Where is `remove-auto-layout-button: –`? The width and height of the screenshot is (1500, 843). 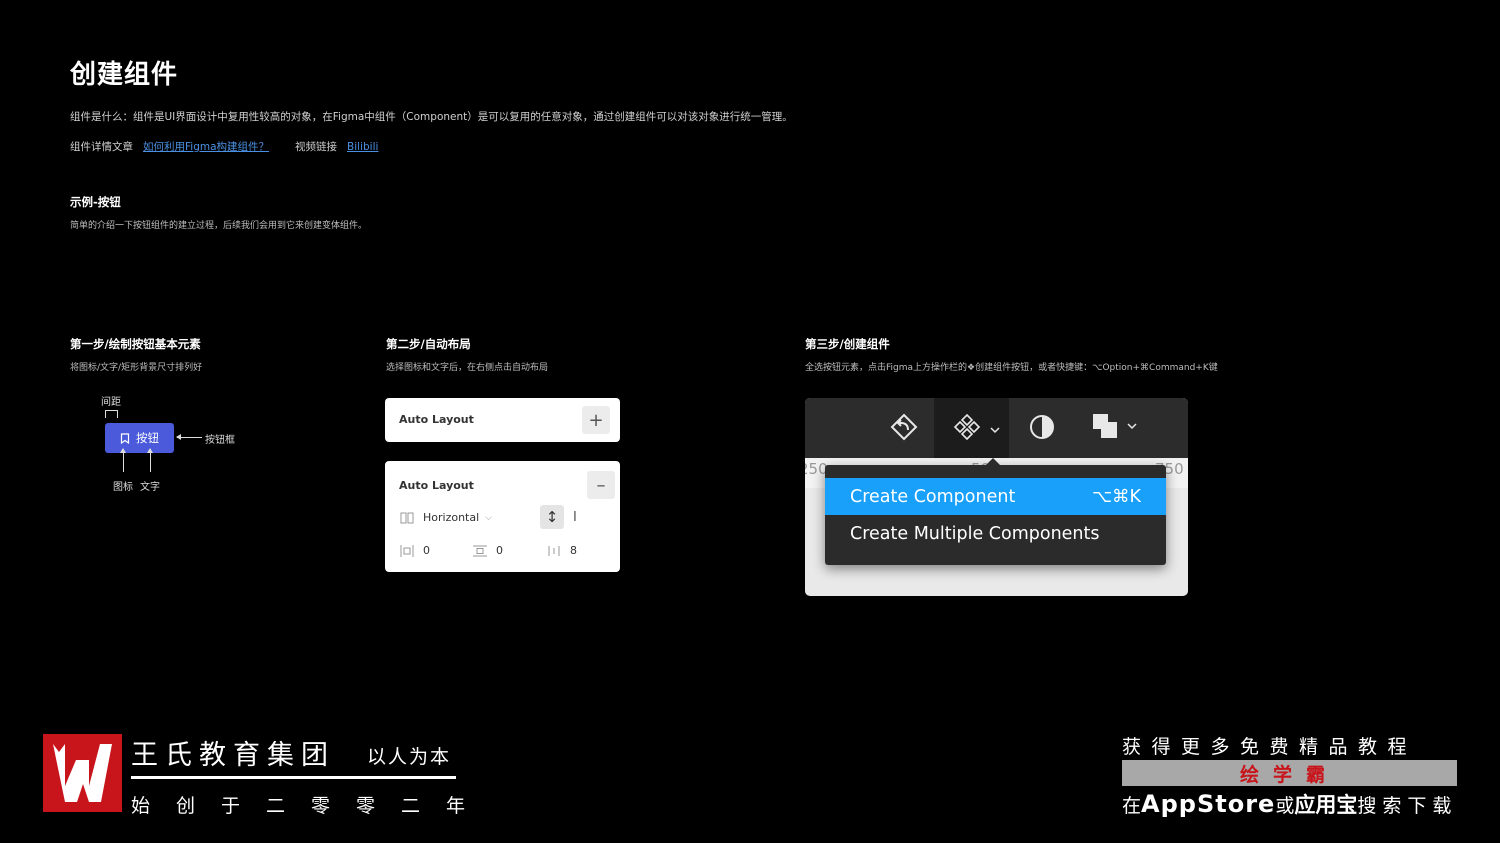
remove-auto-layout-button: – is located at coordinates (601, 485).